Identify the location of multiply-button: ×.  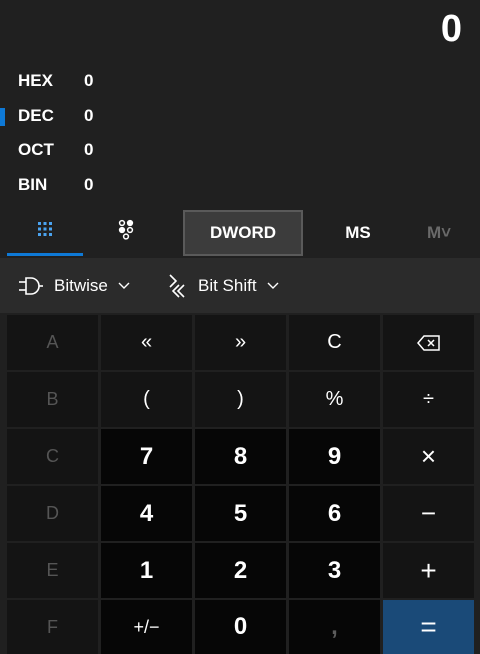
(428, 456).